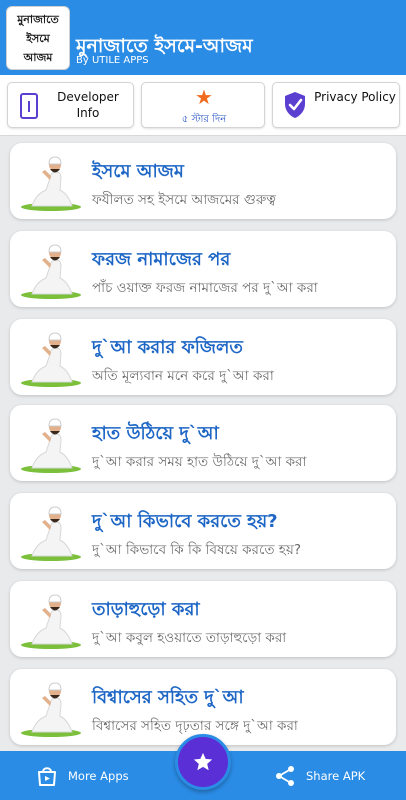  I want to click on logo-line-1: মুনাজাতে, so click(38, 19).